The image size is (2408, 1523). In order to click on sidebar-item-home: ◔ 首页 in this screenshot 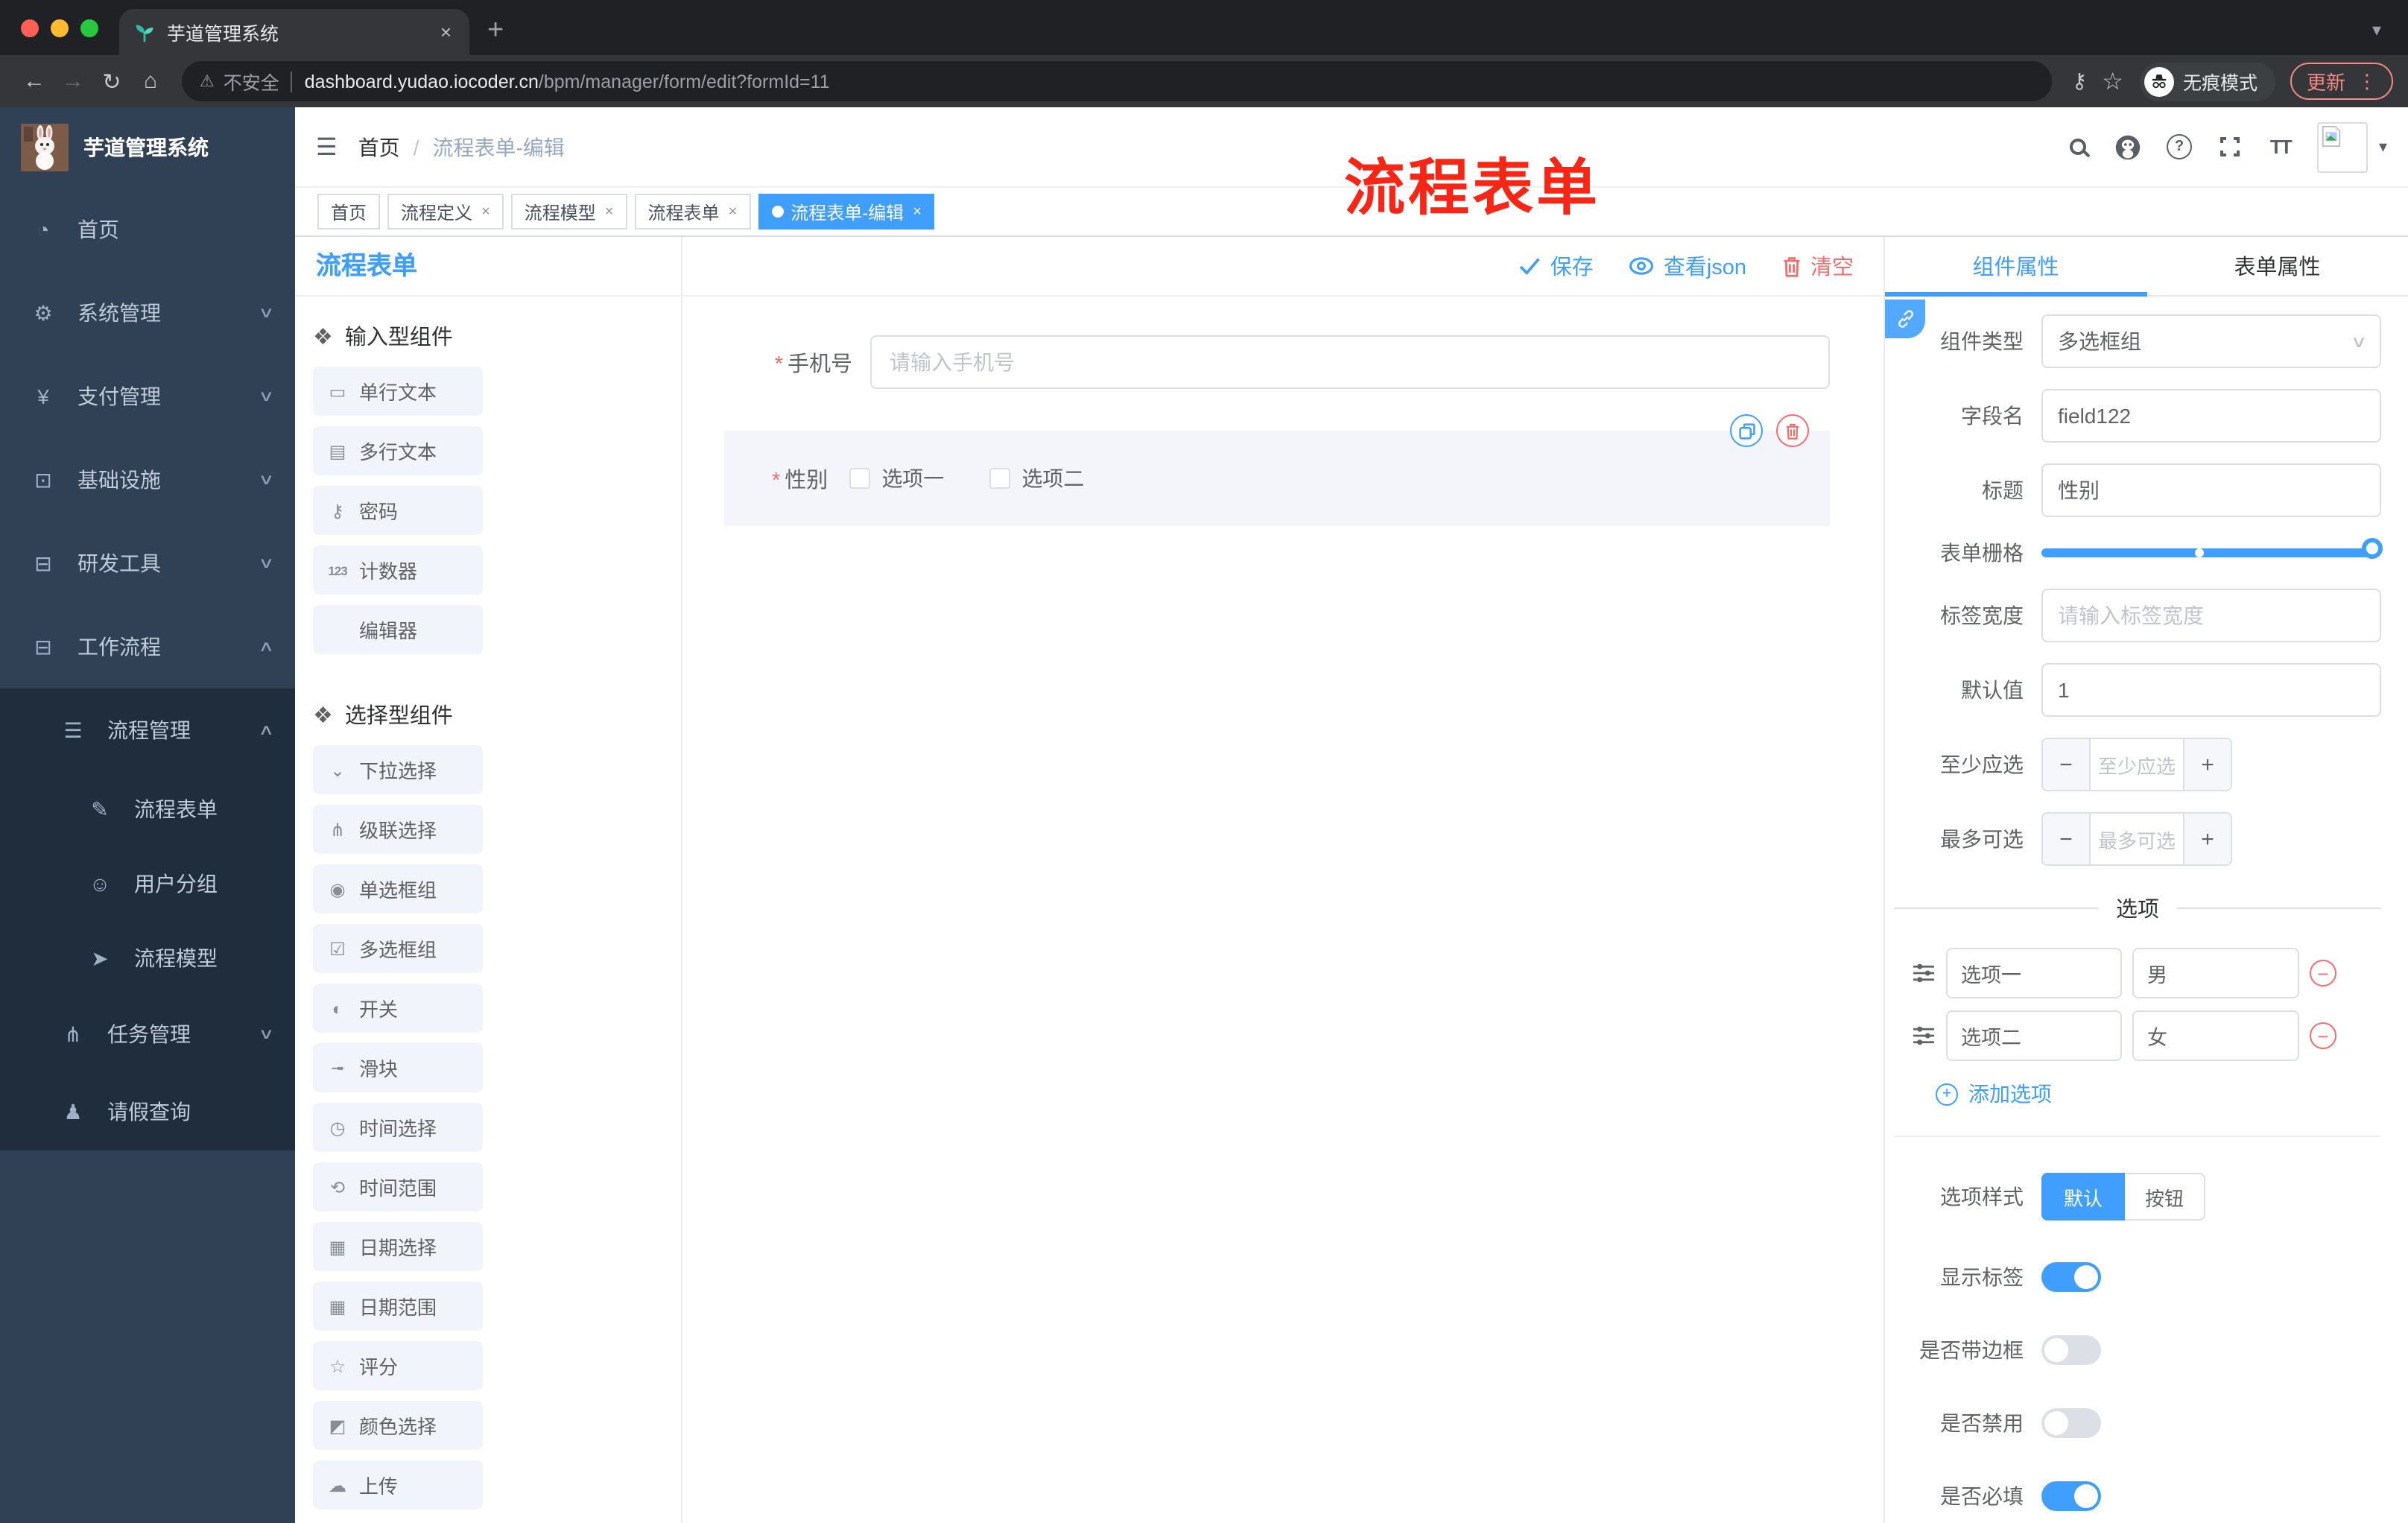, I will do `click(147, 230)`.